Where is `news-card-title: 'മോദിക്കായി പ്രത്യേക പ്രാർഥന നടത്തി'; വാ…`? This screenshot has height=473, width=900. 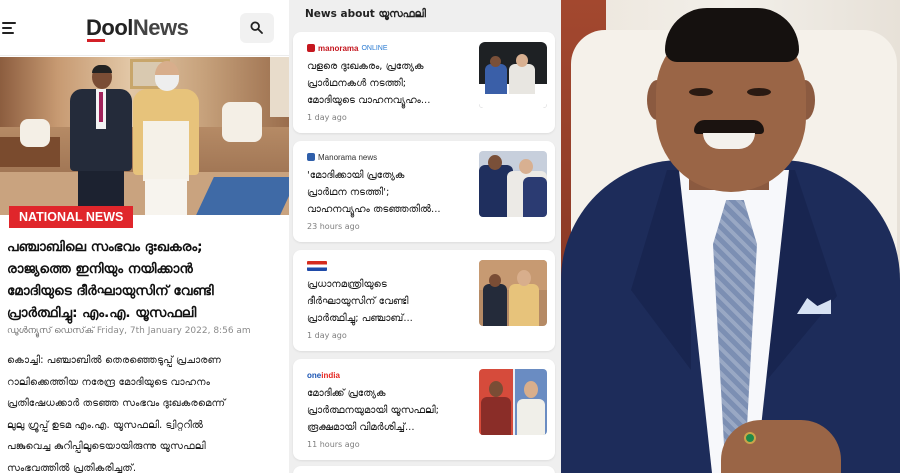 news-card-title: 'മോദിക്കായി പ്രത്യേക പ്രാർഥന നടത്തി'; വാ… is located at coordinates (374, 192).